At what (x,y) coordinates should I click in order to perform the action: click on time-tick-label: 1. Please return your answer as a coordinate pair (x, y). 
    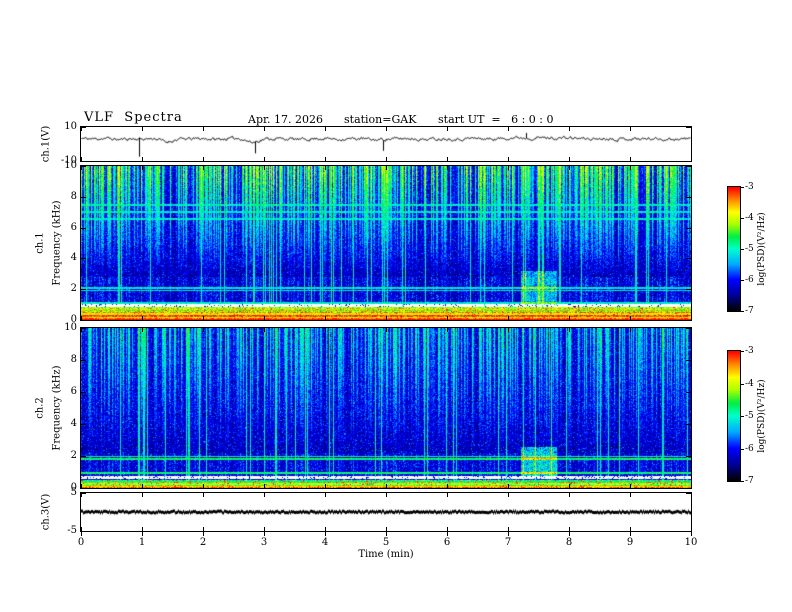
    Looking at the image, I should click on (142, 542).